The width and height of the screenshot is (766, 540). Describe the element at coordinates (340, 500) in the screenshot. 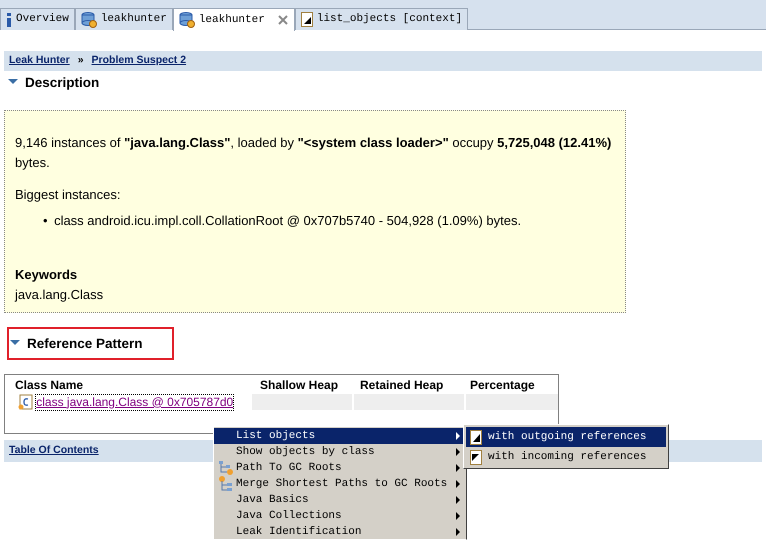

I see `menu-item: Java Basics` at that location.